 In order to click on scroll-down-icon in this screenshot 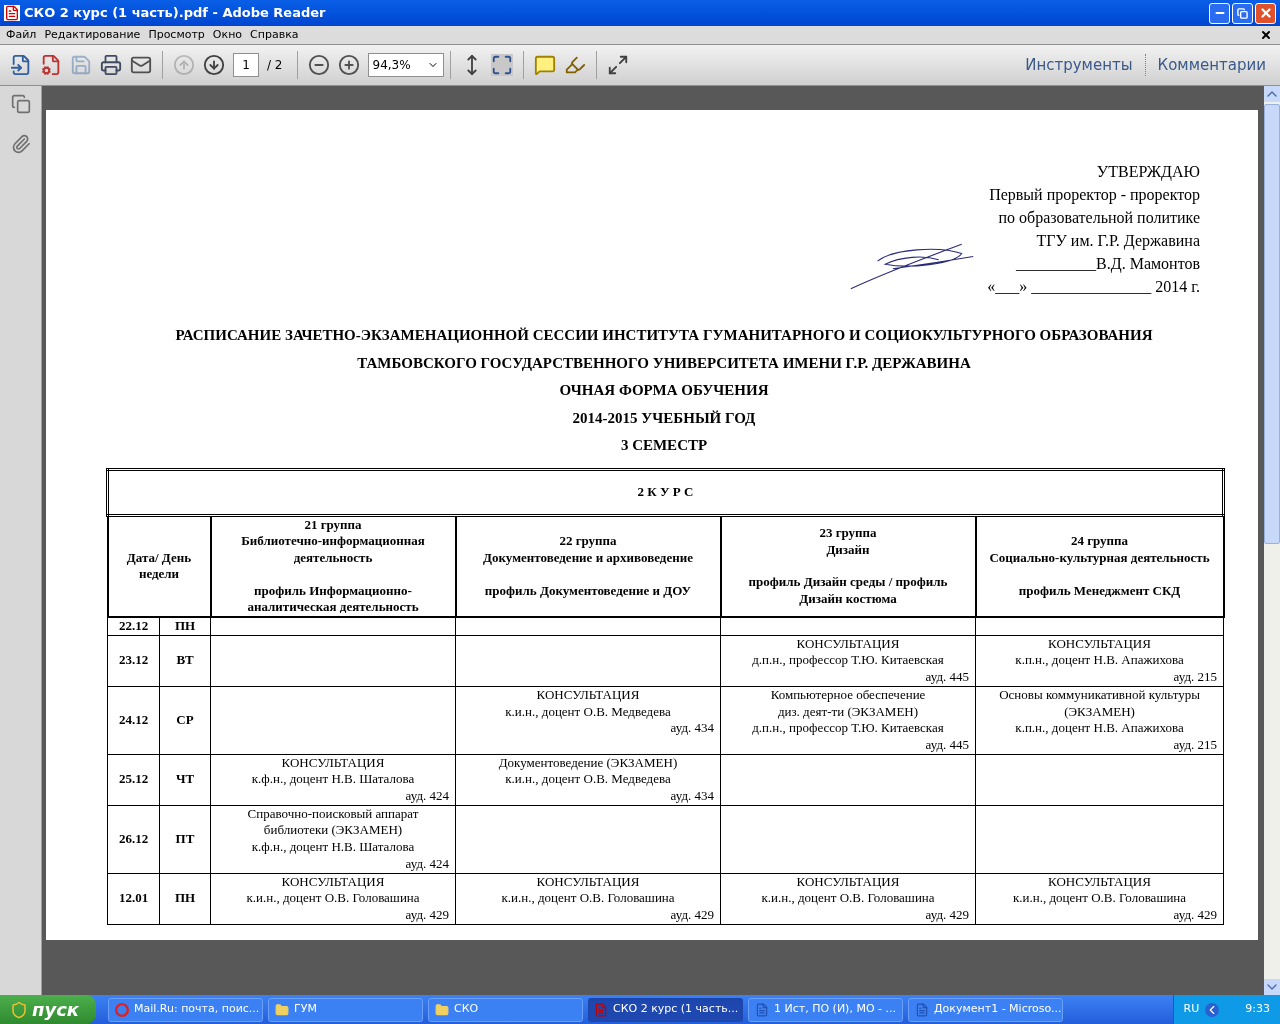, I will do `click(1272, 987)`.